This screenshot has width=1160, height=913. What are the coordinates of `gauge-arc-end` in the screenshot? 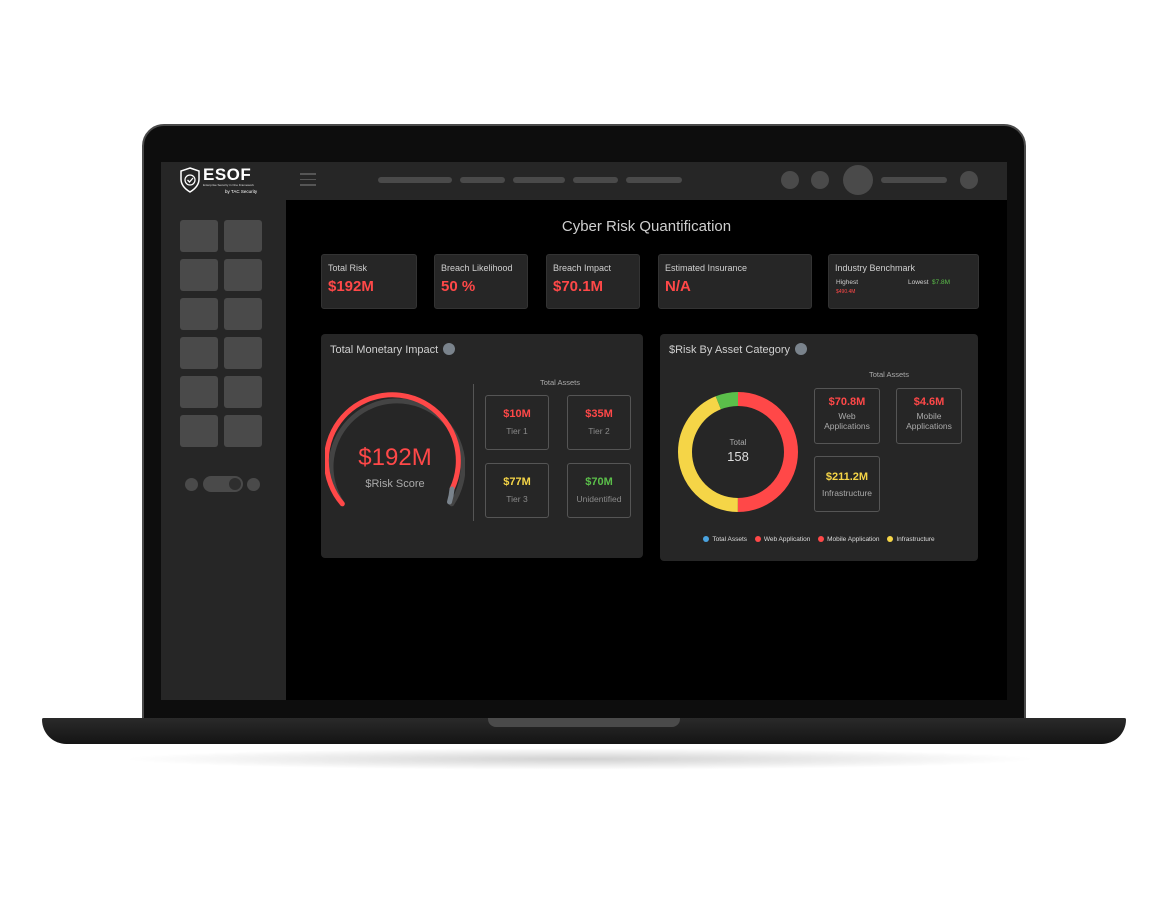 It's located at (451, 495).